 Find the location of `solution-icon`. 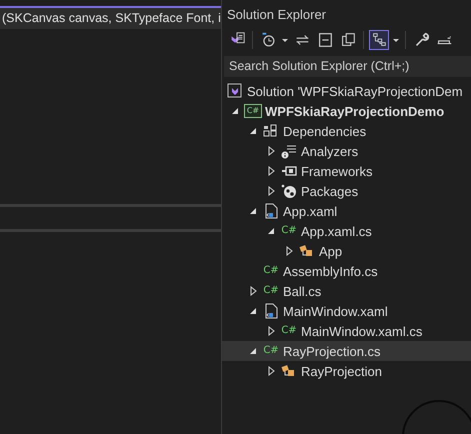

solution-icon is located at coordinates (235, 91).